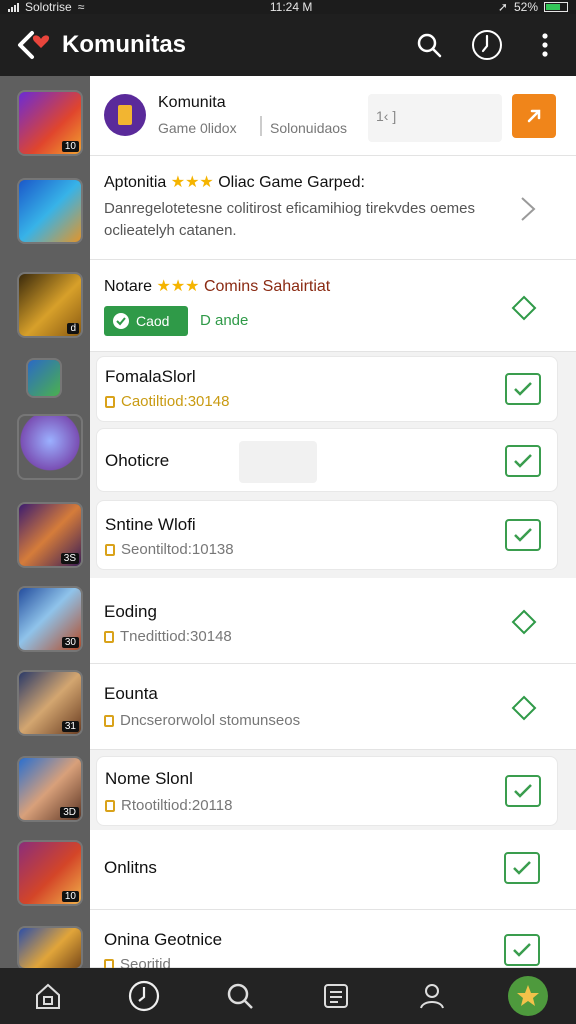 This screenshot has height=1024, width=576. Describe the element at coordinates (69, 812) in the screenshot. I see `avatar-badge: 3D` at that location.